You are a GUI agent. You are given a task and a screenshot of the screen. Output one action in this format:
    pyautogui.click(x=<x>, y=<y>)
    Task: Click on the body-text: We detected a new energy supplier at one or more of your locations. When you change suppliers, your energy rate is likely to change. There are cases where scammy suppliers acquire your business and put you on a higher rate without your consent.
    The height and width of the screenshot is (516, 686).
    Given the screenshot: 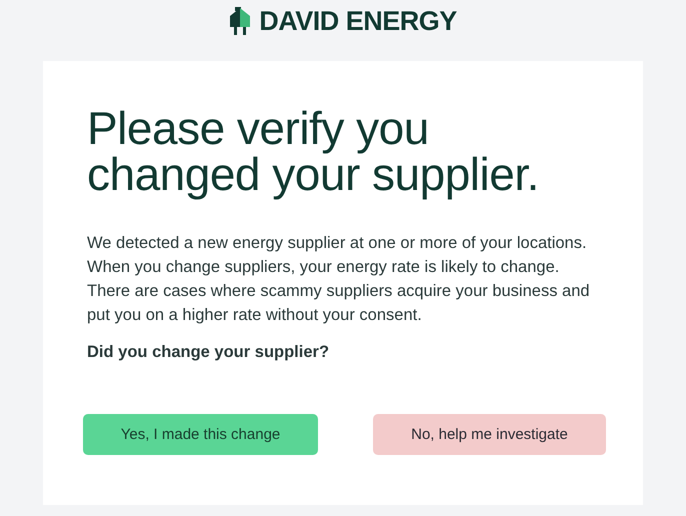 What is the action you would take?
    pyautogui.click(x=339, y=279)
    